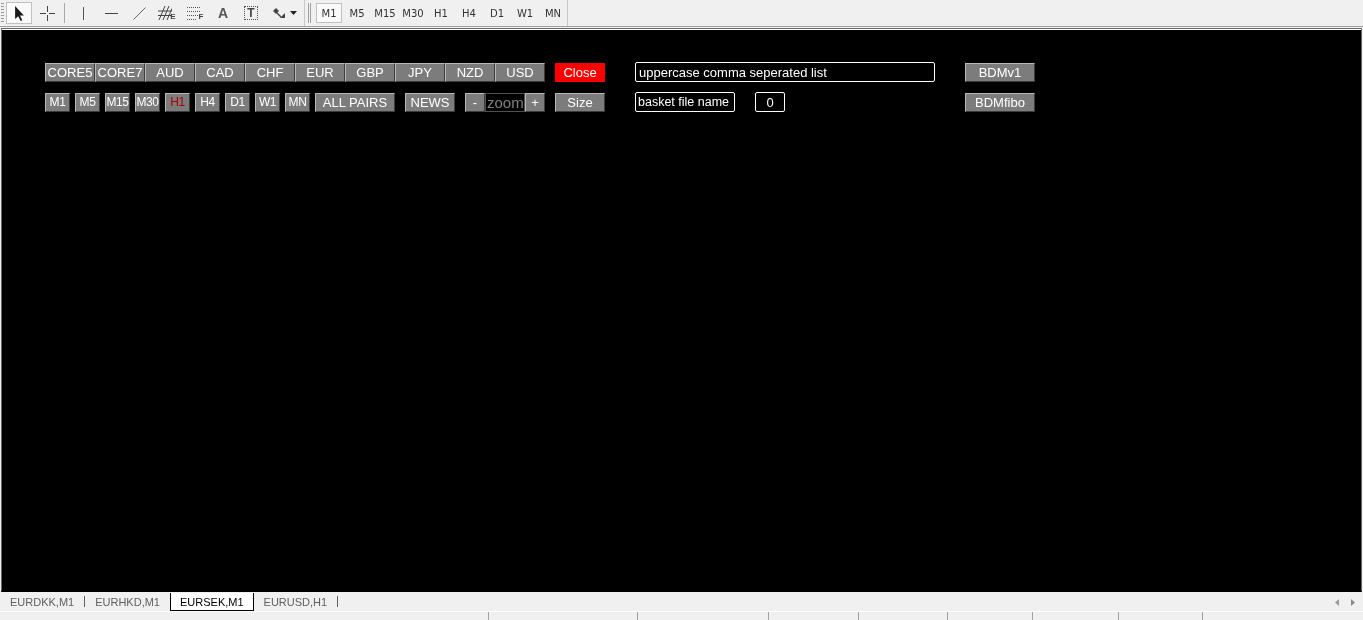 This screenshot has width=1363, height=620. Describe the element at coordinates (293, 13) in the screenshot. I see `caret-icon` at that location.